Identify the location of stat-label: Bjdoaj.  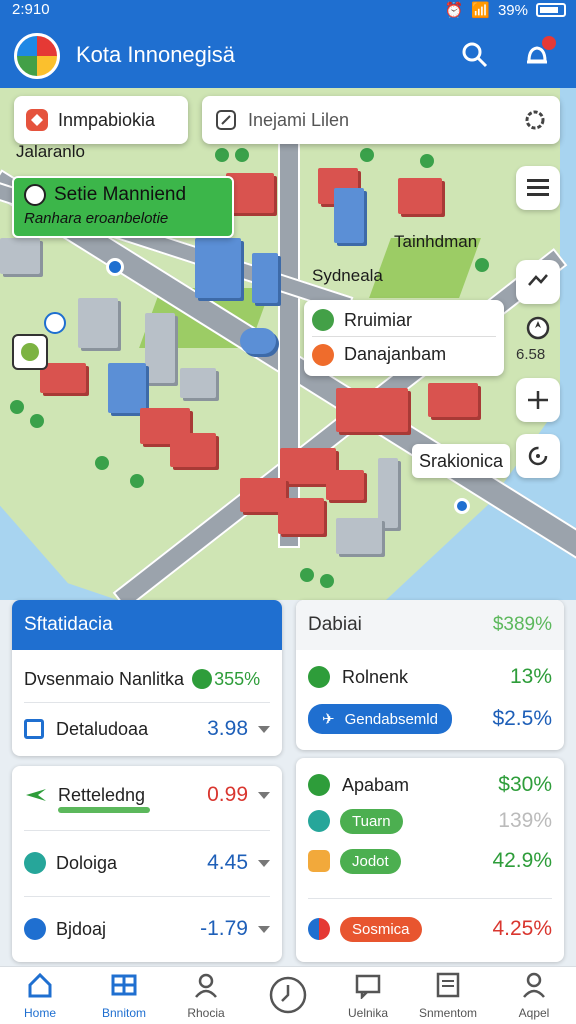
(81, 928).